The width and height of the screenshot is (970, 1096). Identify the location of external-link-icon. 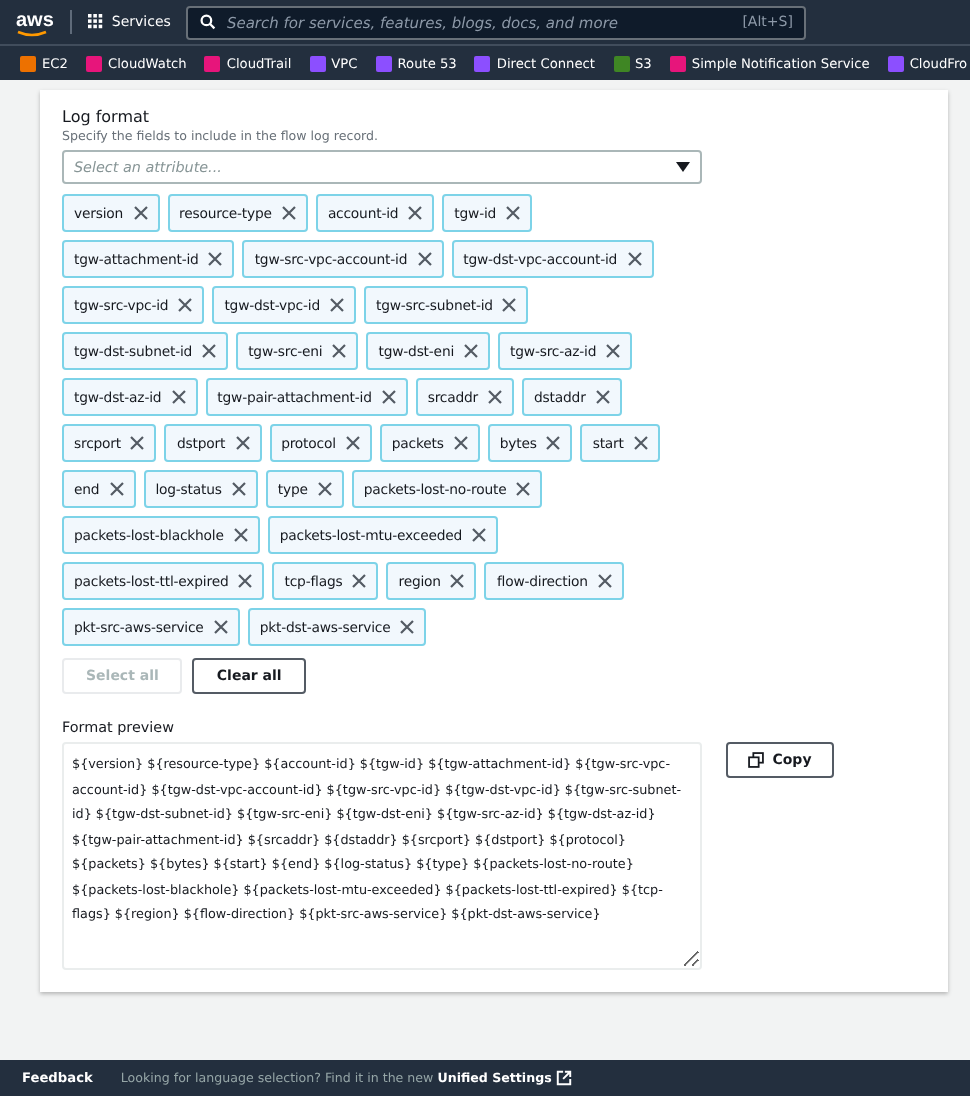
(563, 1078).